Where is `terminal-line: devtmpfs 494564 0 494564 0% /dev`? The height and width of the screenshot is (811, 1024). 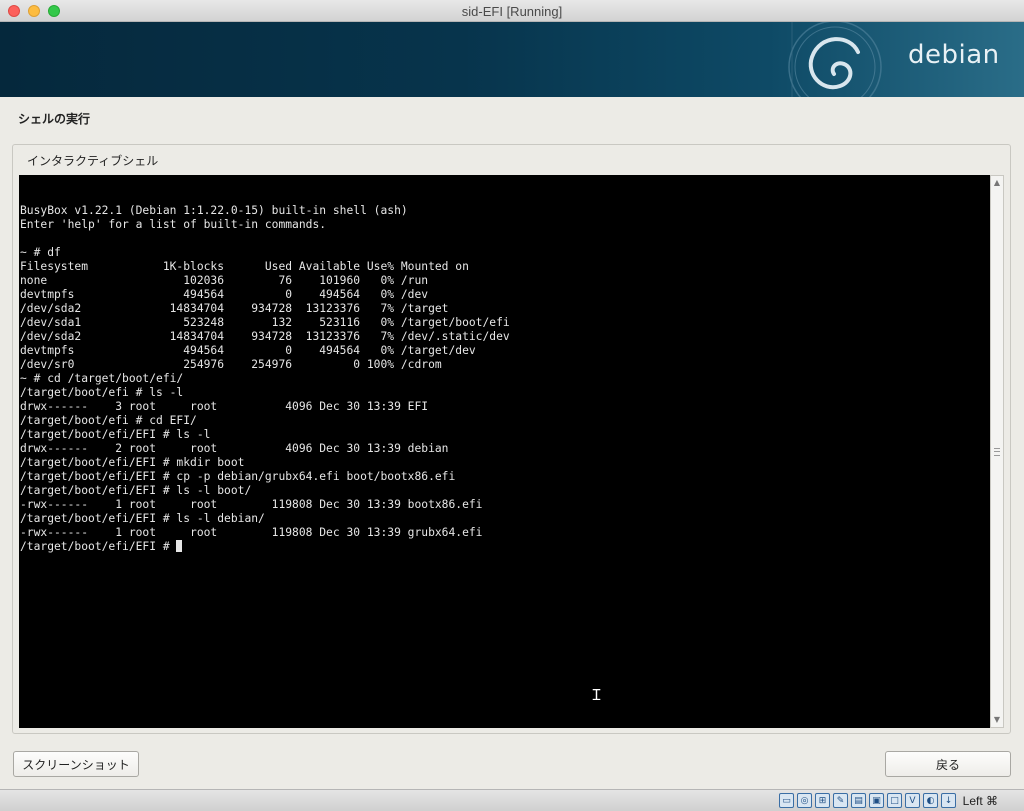
terminal-line: devtmpfs 494564 0 494564 0% /dev is located at coordinates (224, 294).